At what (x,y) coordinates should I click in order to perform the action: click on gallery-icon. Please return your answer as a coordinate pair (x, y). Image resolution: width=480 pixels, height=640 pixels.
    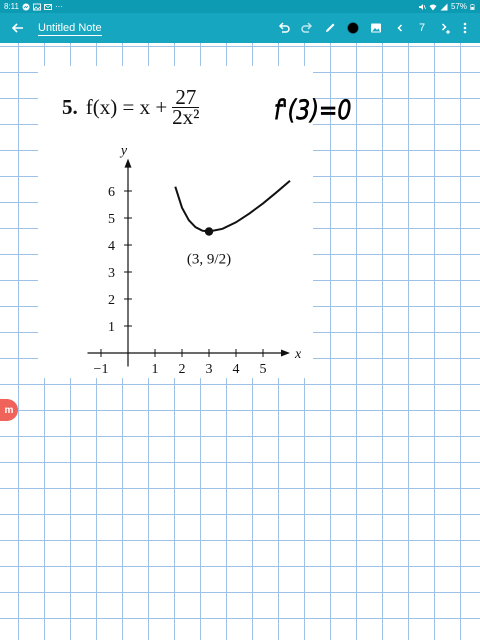
    Looking at the image, I should click on (37, 6).